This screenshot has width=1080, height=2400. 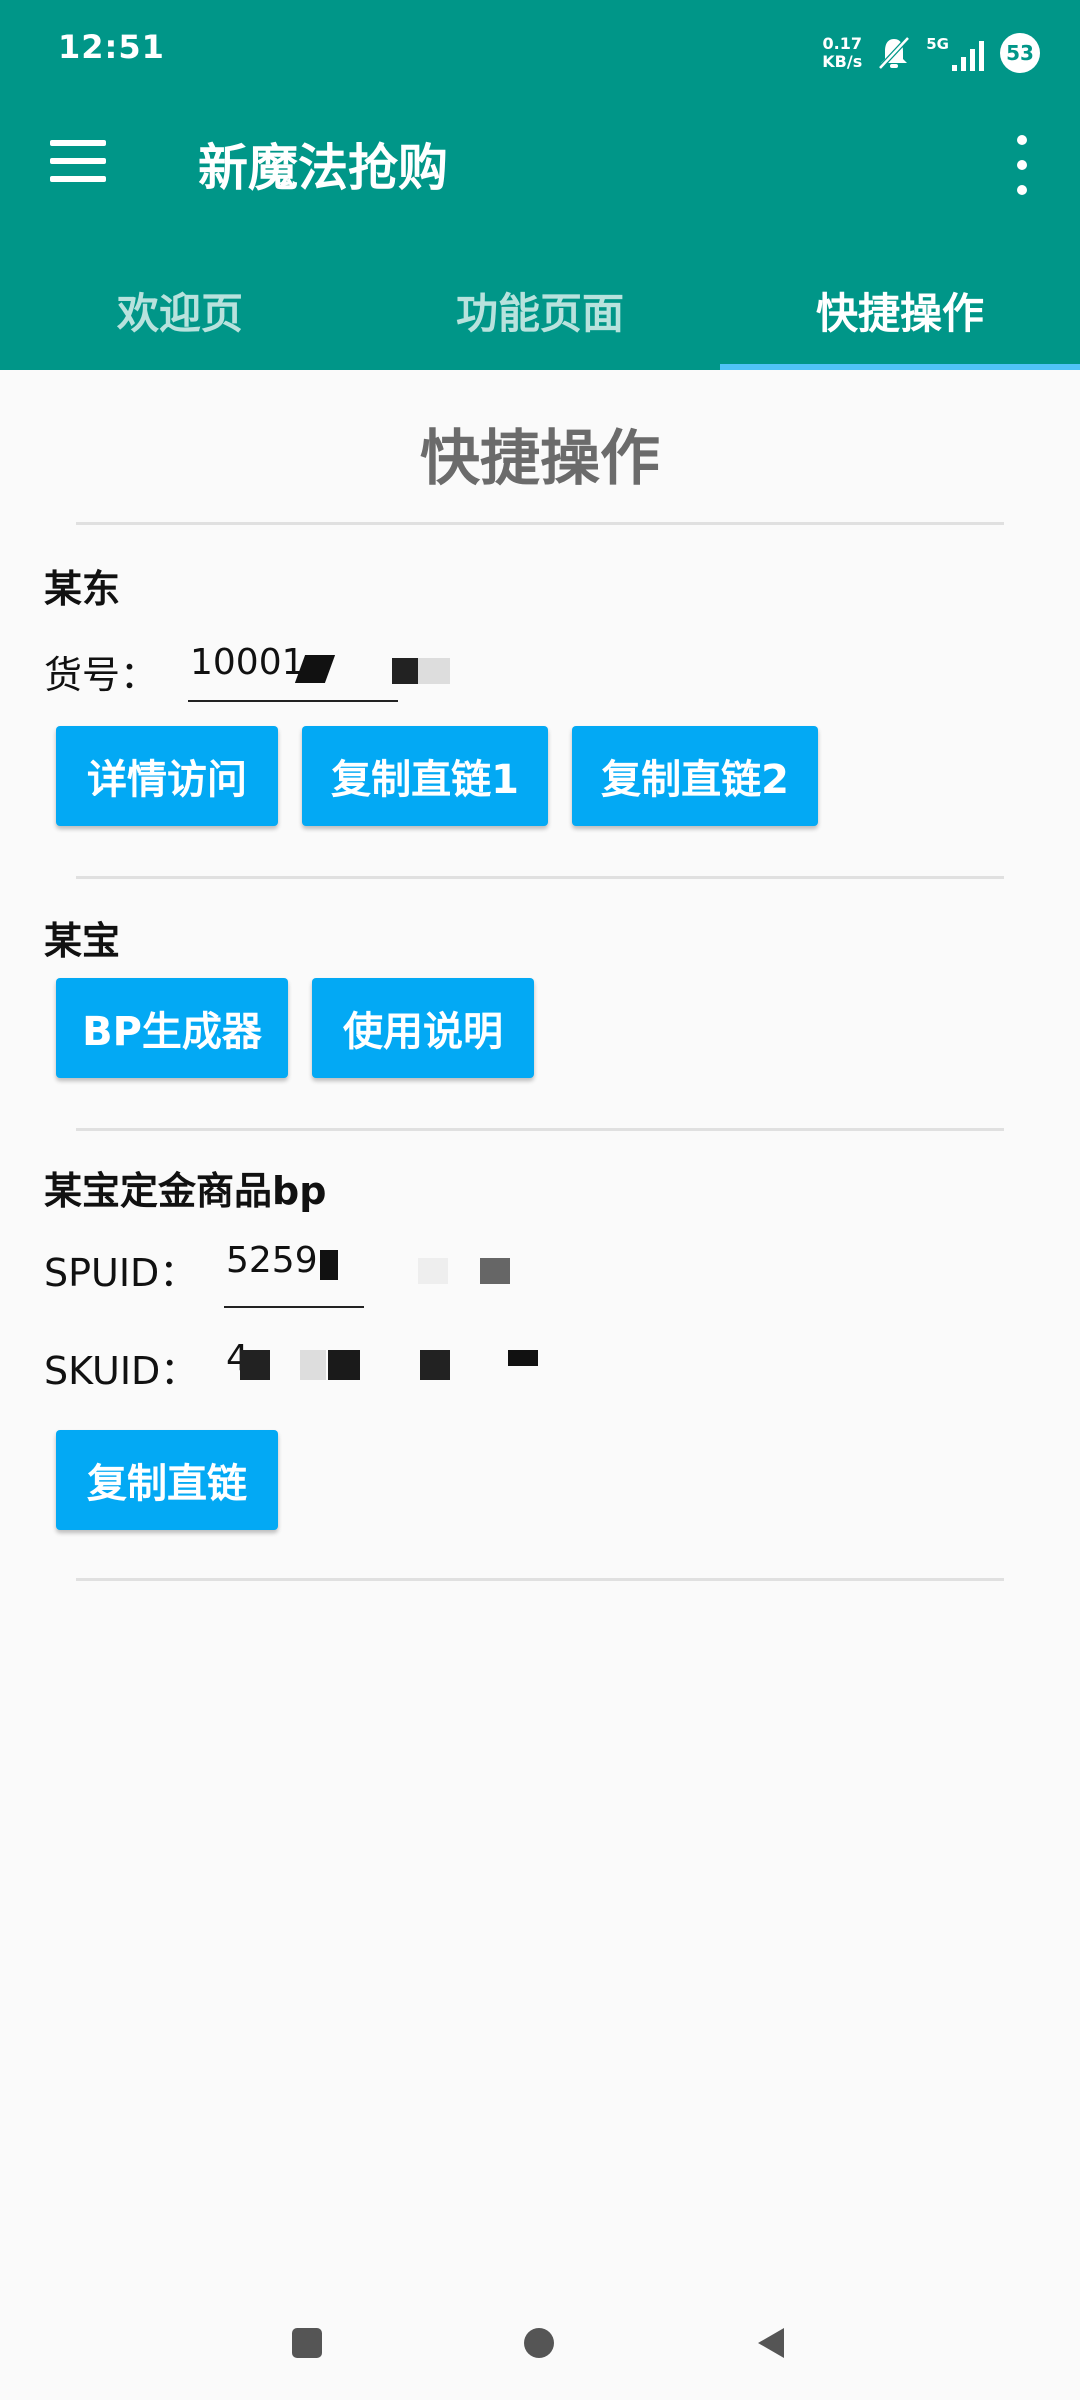 What do you see at coordinates (900, 310) in the screenshot?
I see `tab-quick-actions: 快捷操作` at bounding box center [900, 310].